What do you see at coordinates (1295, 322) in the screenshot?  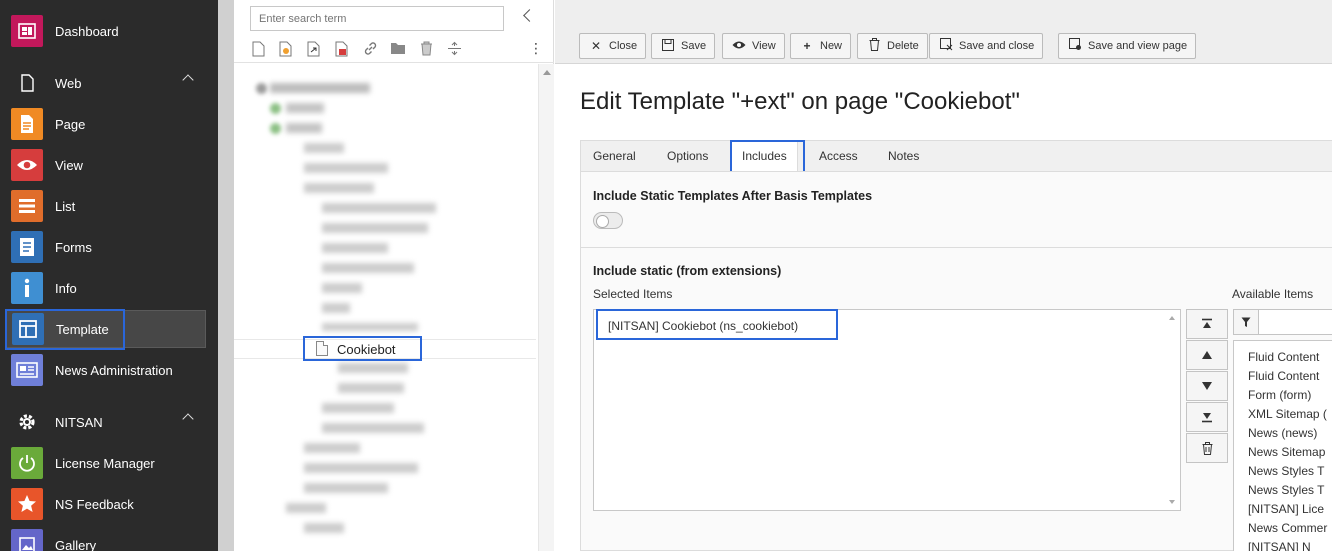 I see `filter-input` at bounding box center [1295, 322].